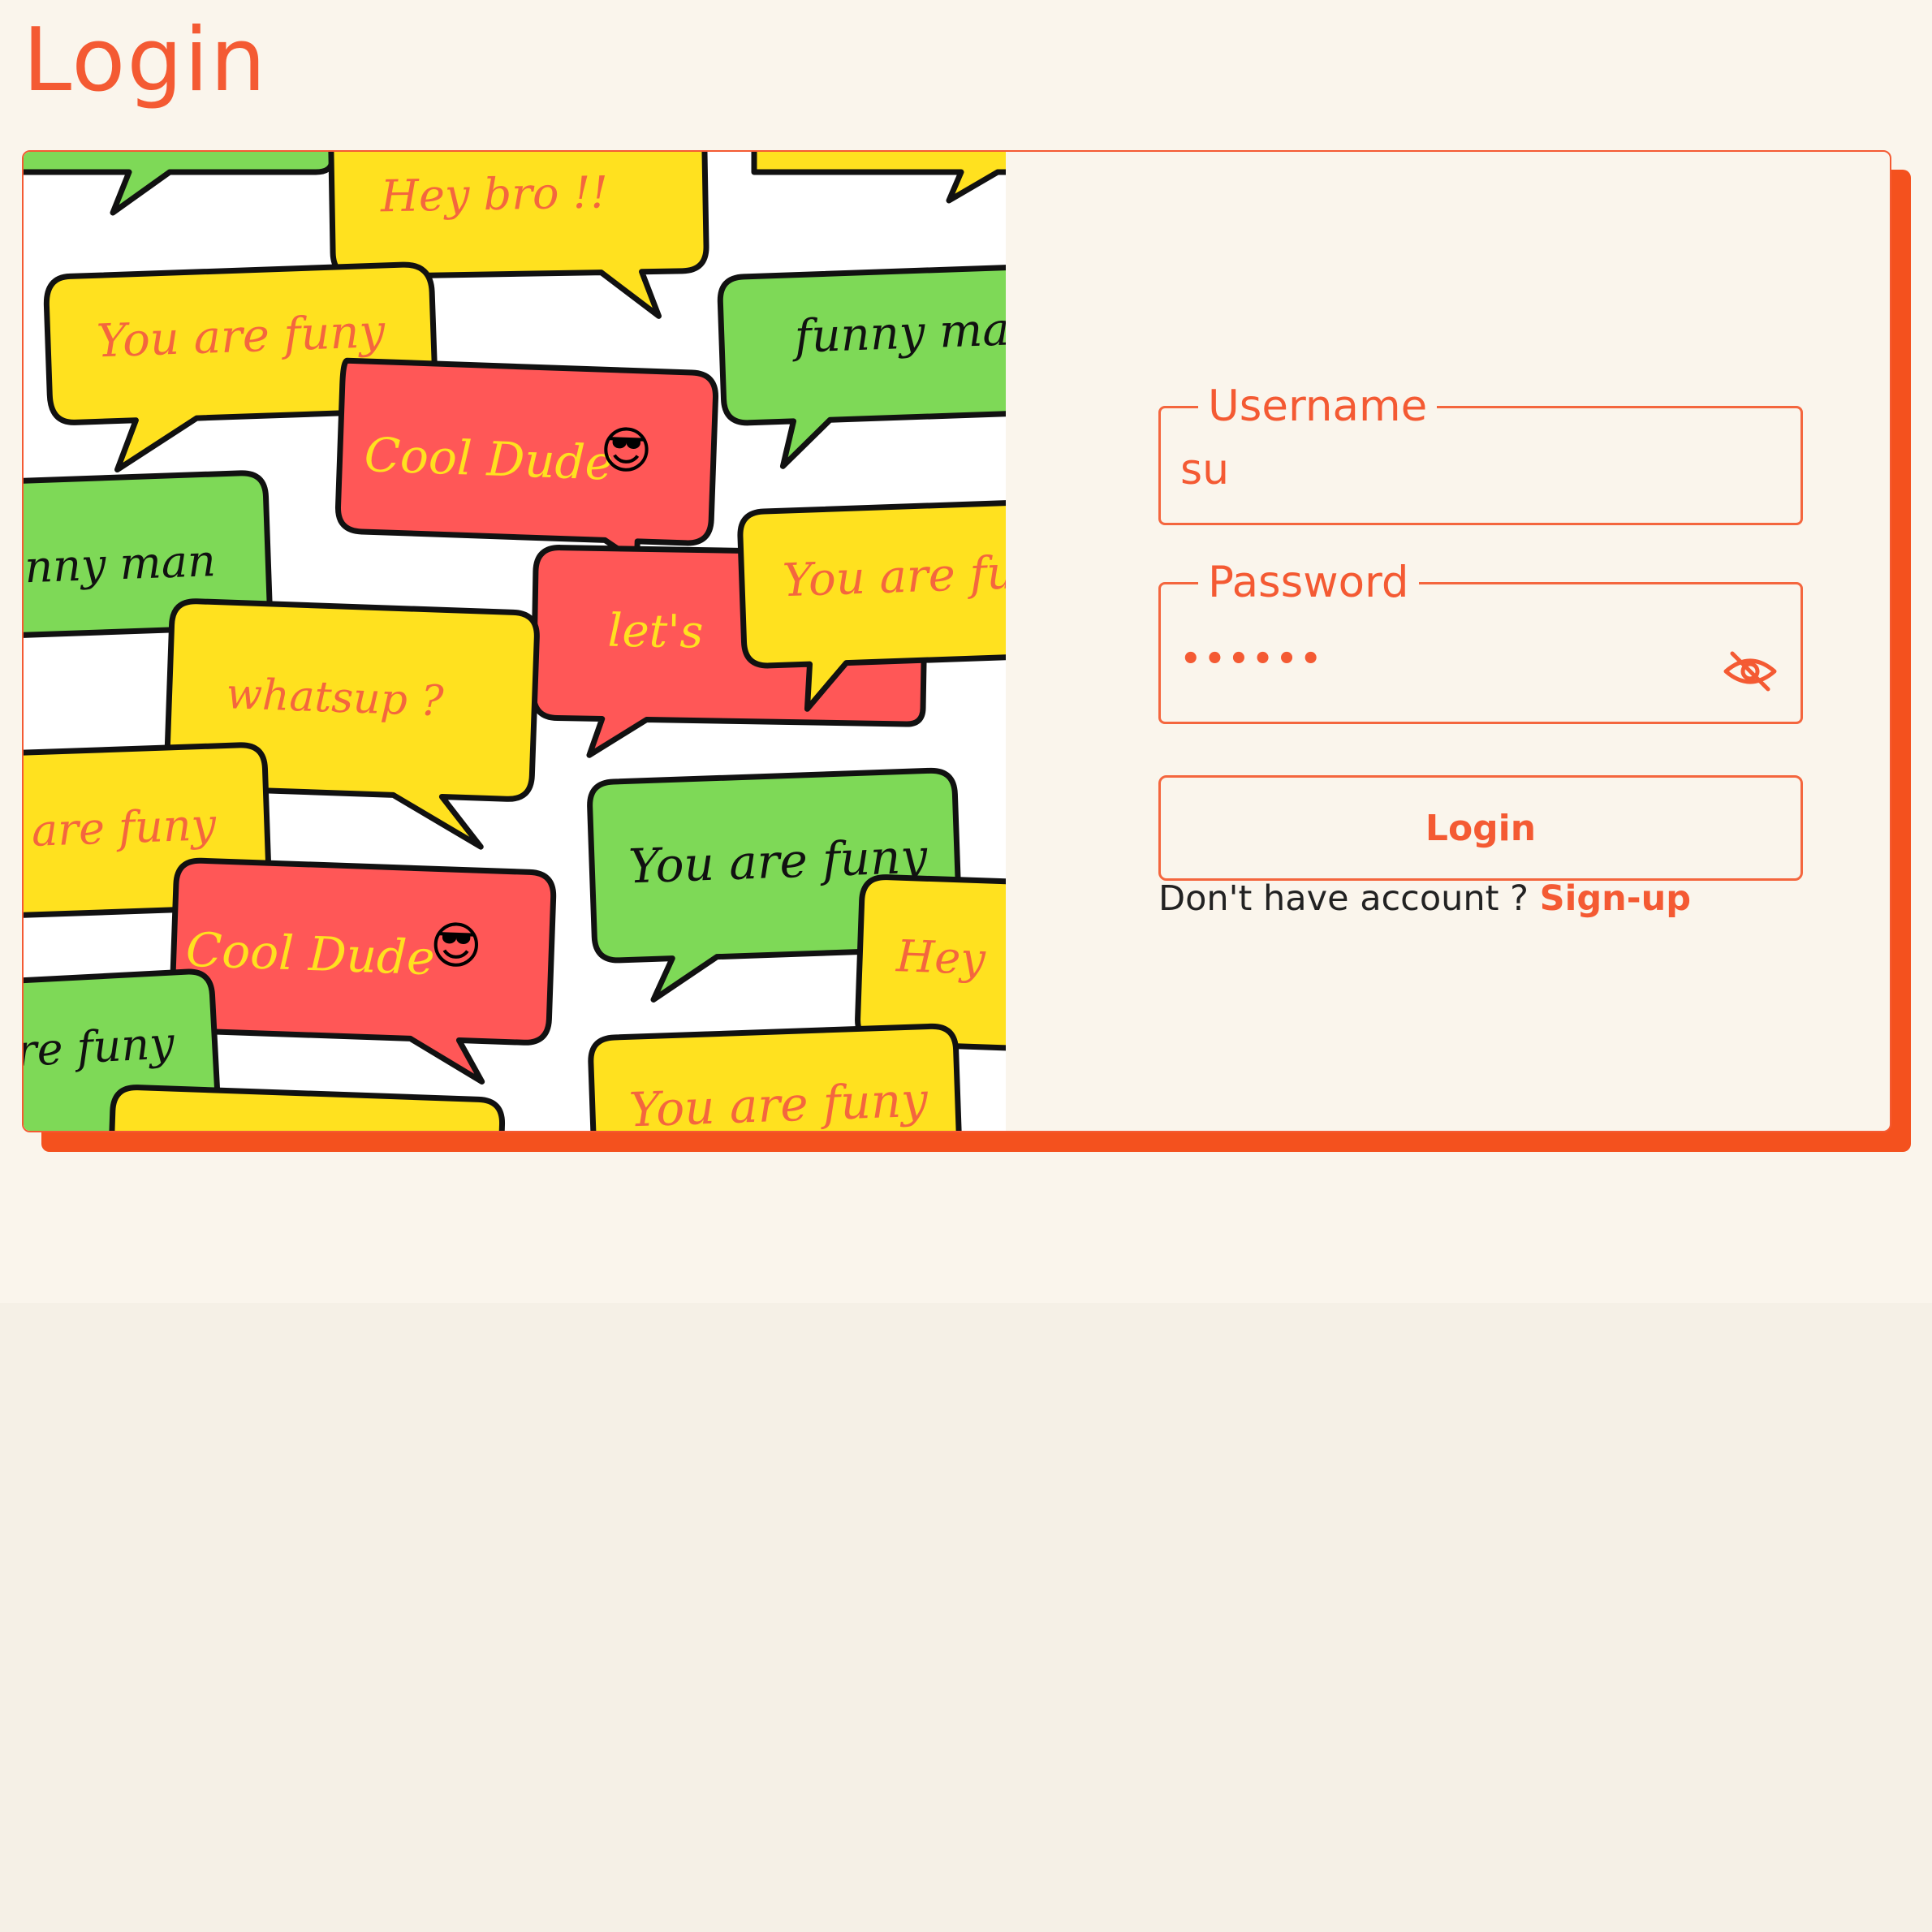  What do you see at coordinates (336, 698) in the screenshot?
I see `bubble-text: whatsup ?` at bounding box center [336, 698].